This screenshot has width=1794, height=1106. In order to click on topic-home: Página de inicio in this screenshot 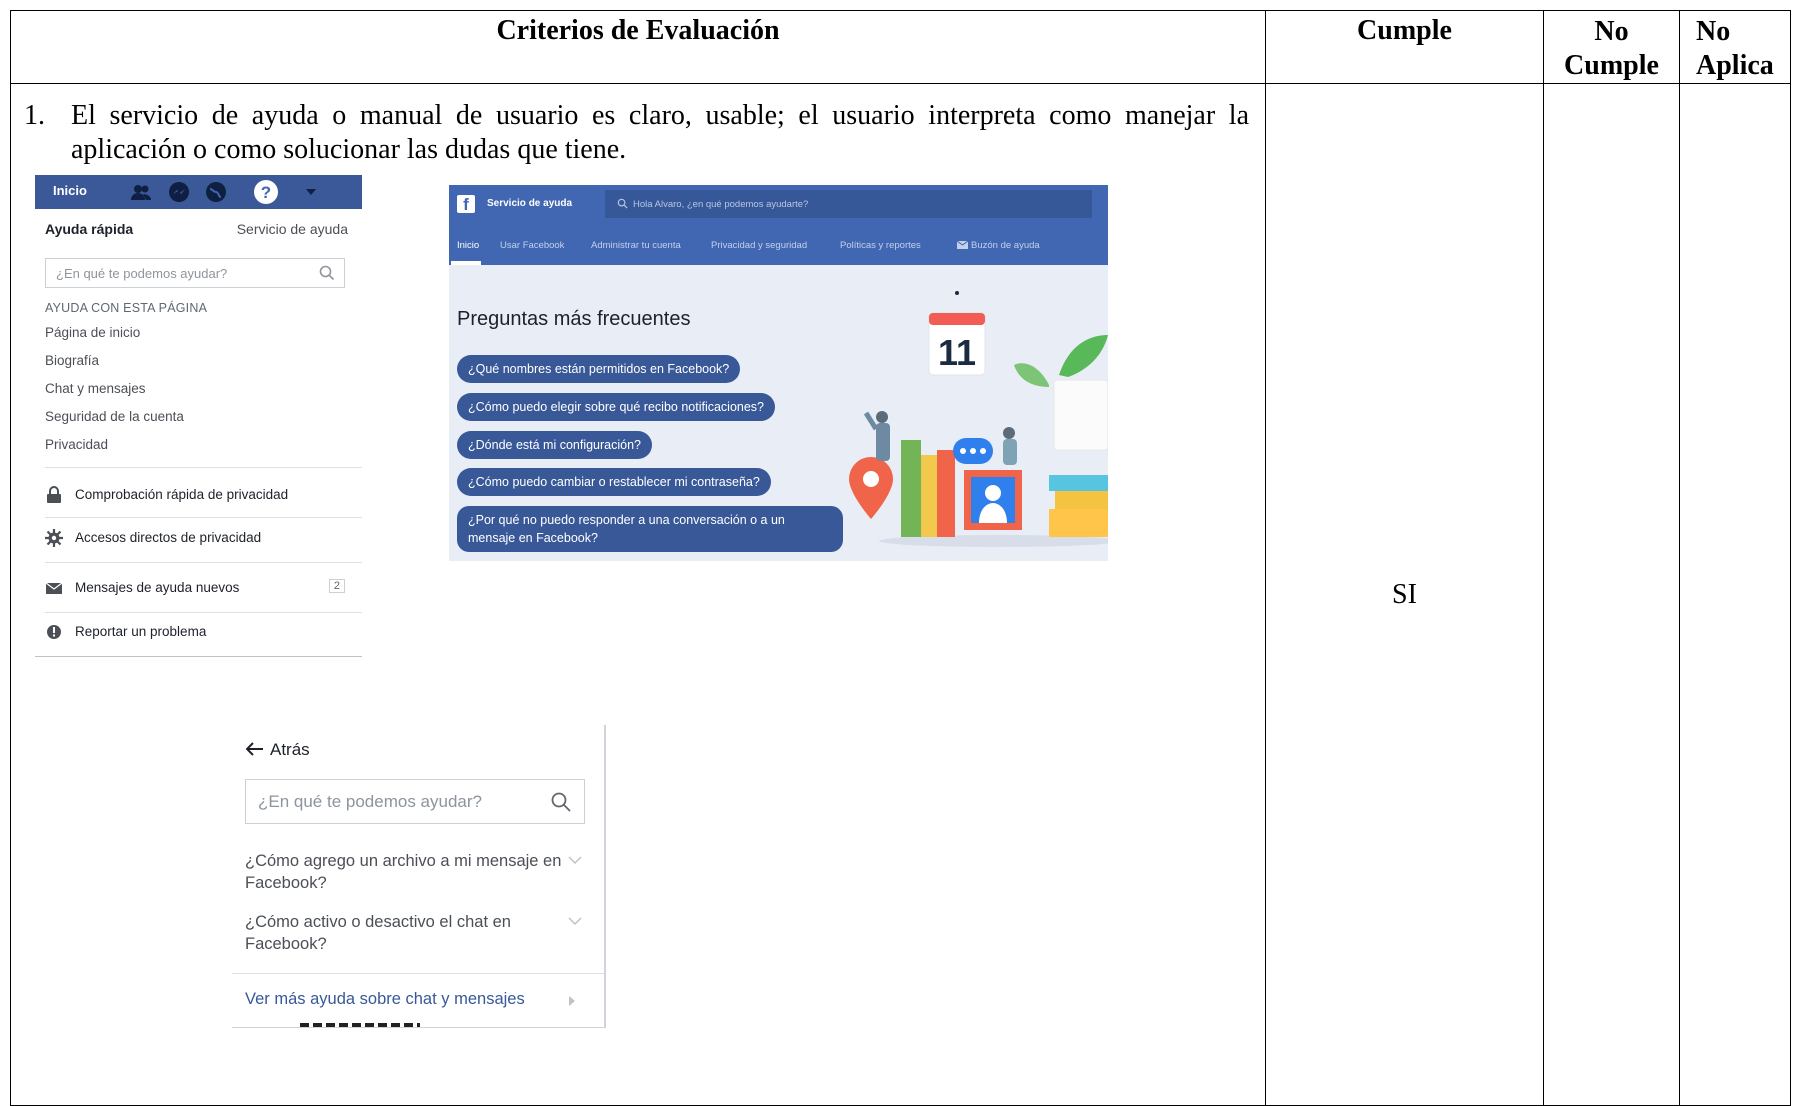, I will do `click(195, 339)`.